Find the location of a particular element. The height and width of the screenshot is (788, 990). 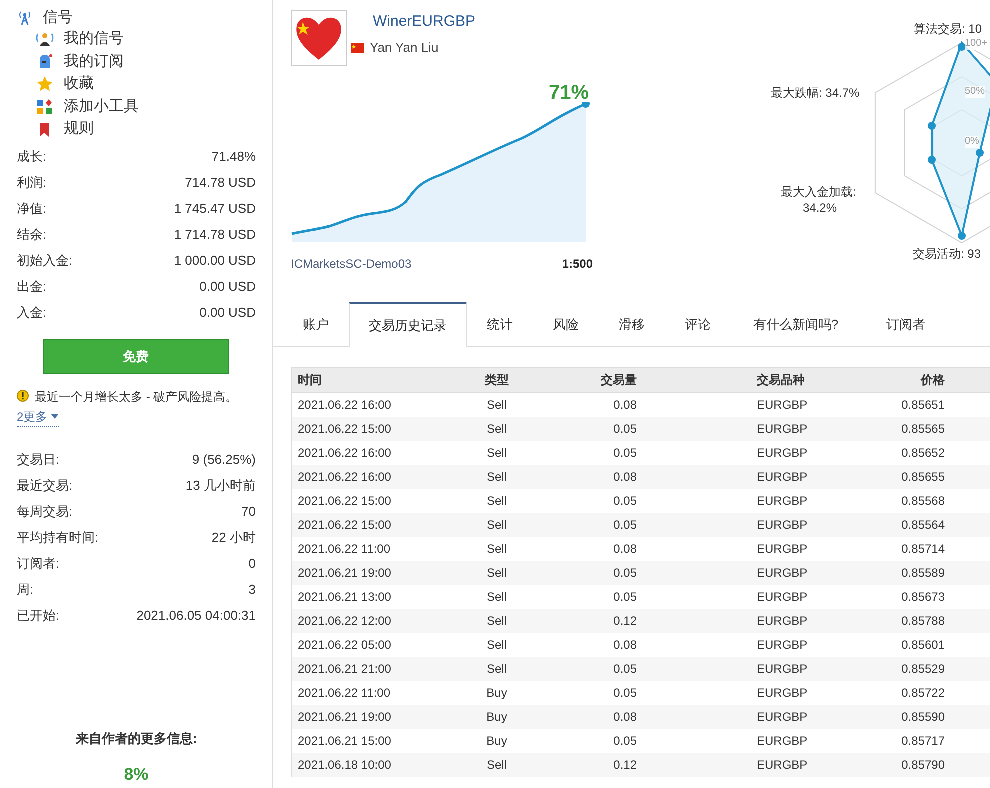

stat-label: 最近交易: is located at coordinates (45, 486).